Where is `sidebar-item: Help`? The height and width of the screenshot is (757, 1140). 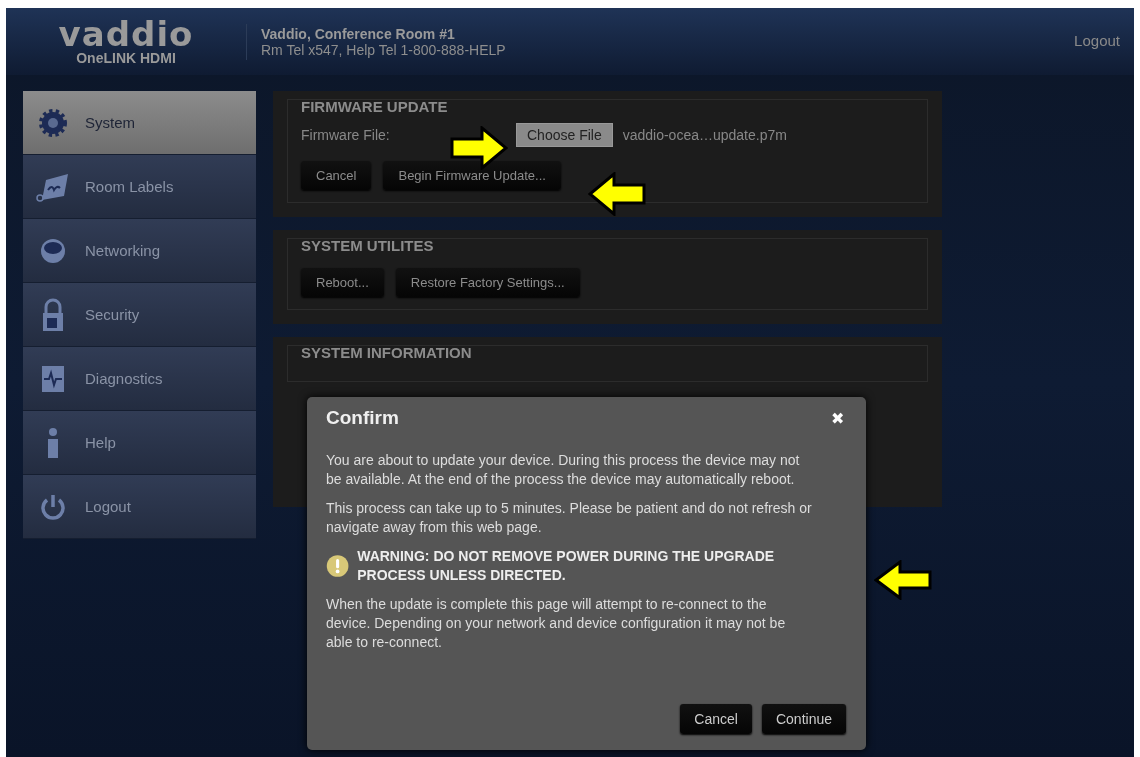
sidebar-item: Help is located at coordinates (139, 443).